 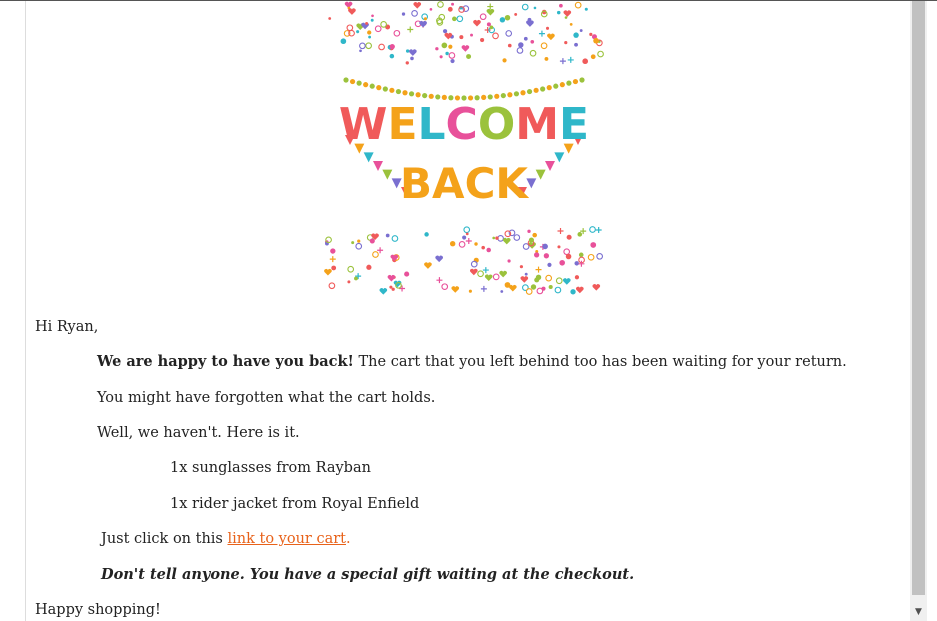 What do you see at coordinates (574, 124) in the screenshot?
I see `welcome-letter: E` at bounding box center [574, 124].